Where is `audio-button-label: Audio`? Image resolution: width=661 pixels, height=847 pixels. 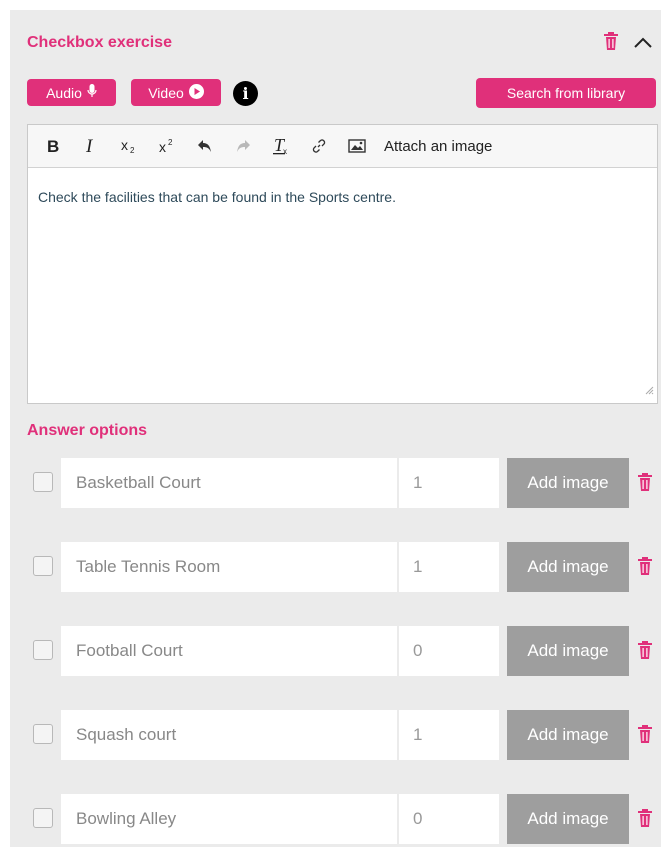
audio-button-label: Audio is located at coordinates (64, 92).